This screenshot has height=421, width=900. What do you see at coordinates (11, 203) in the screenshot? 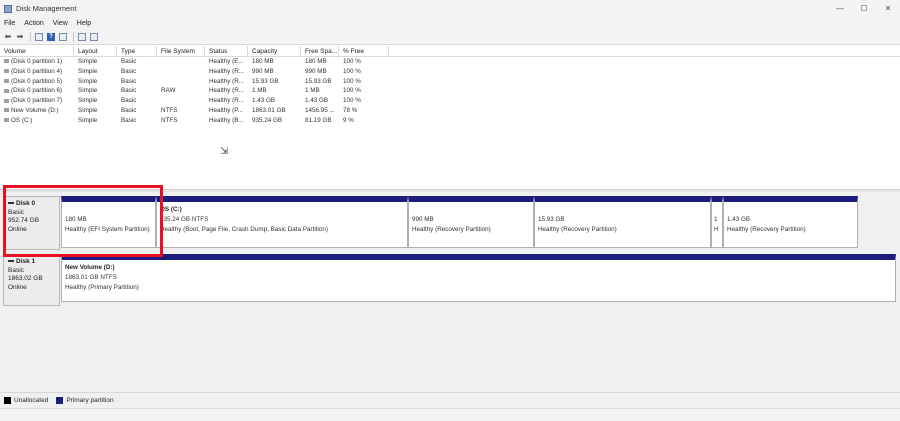
I see `disk-icon` at bounding box center [11, 203].